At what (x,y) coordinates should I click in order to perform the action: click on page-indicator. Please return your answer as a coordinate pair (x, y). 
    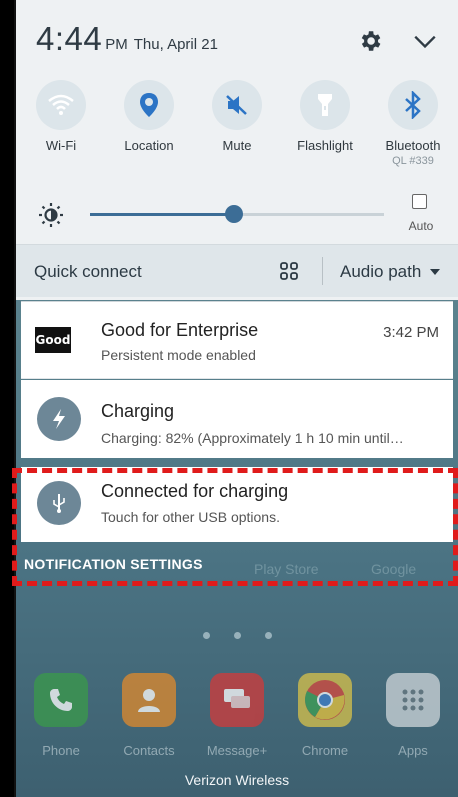
    Looking at the image, I should click on (237, 635).